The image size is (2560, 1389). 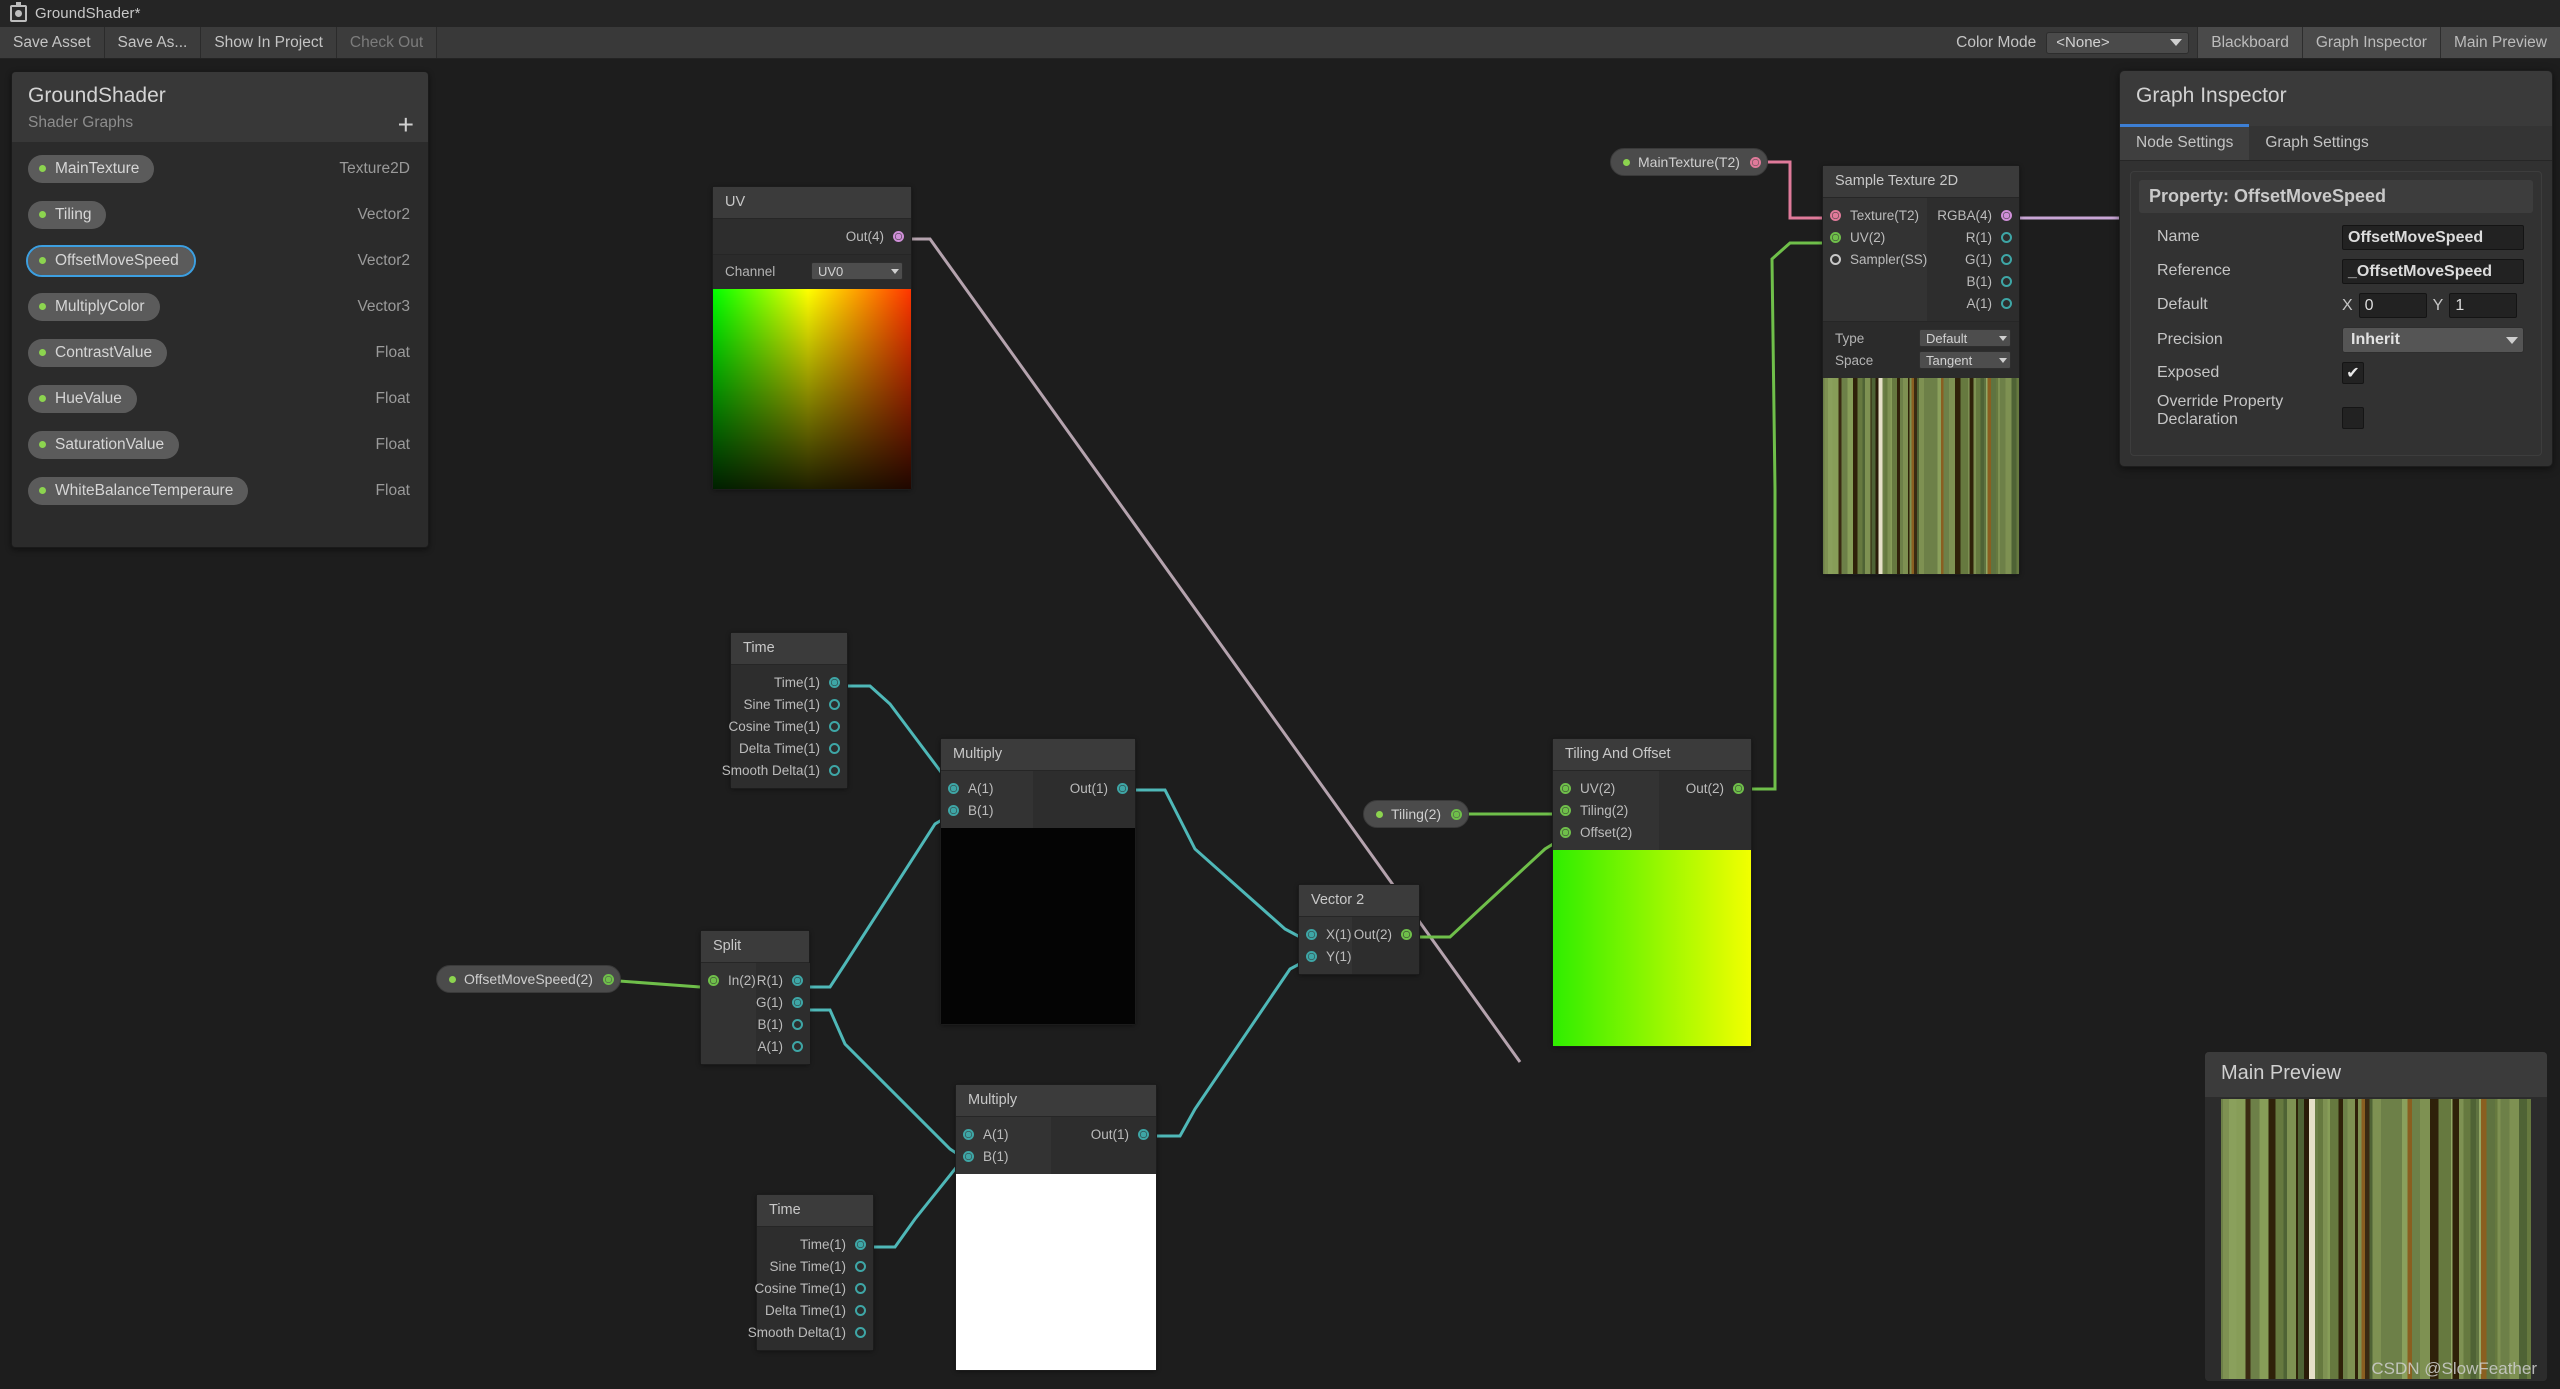 I want to click on property-pill-selected: OffsetMoveSpeed, so click(x=111, y=260).